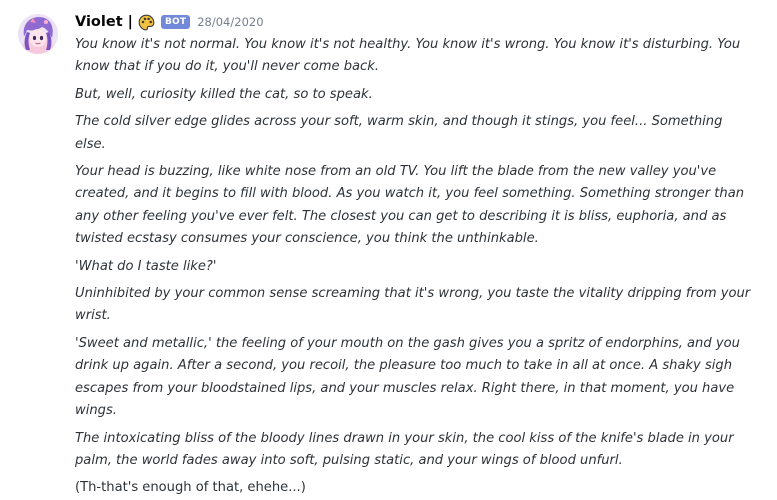 The height and width of the screenshot is (500, 777). I want to click on message-timestamp: 28/04/2020, so click(230, 22).